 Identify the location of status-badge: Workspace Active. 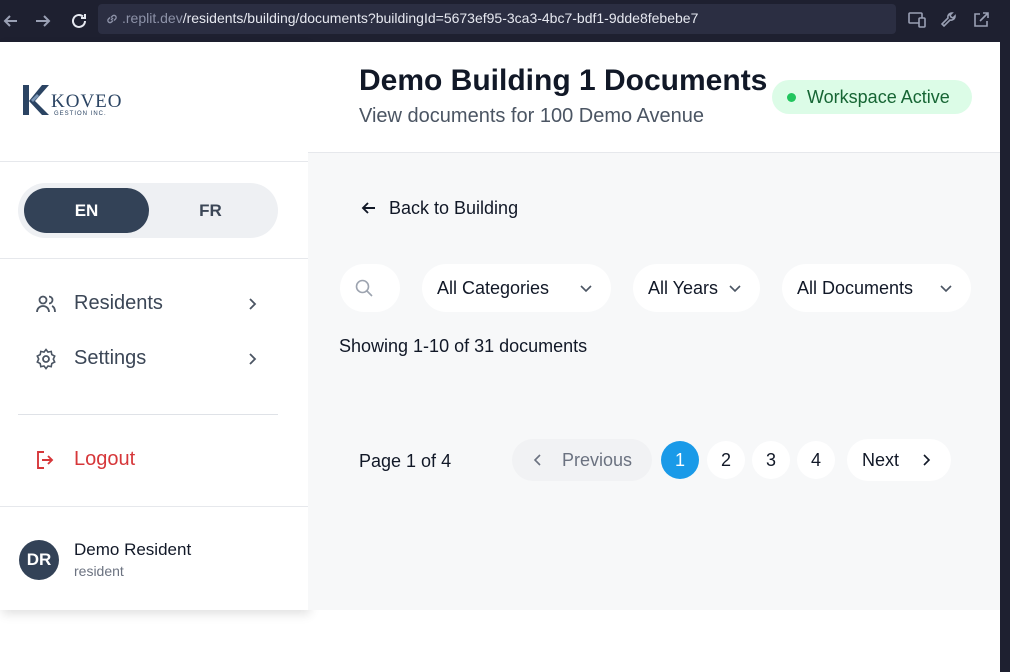
(872, 97).